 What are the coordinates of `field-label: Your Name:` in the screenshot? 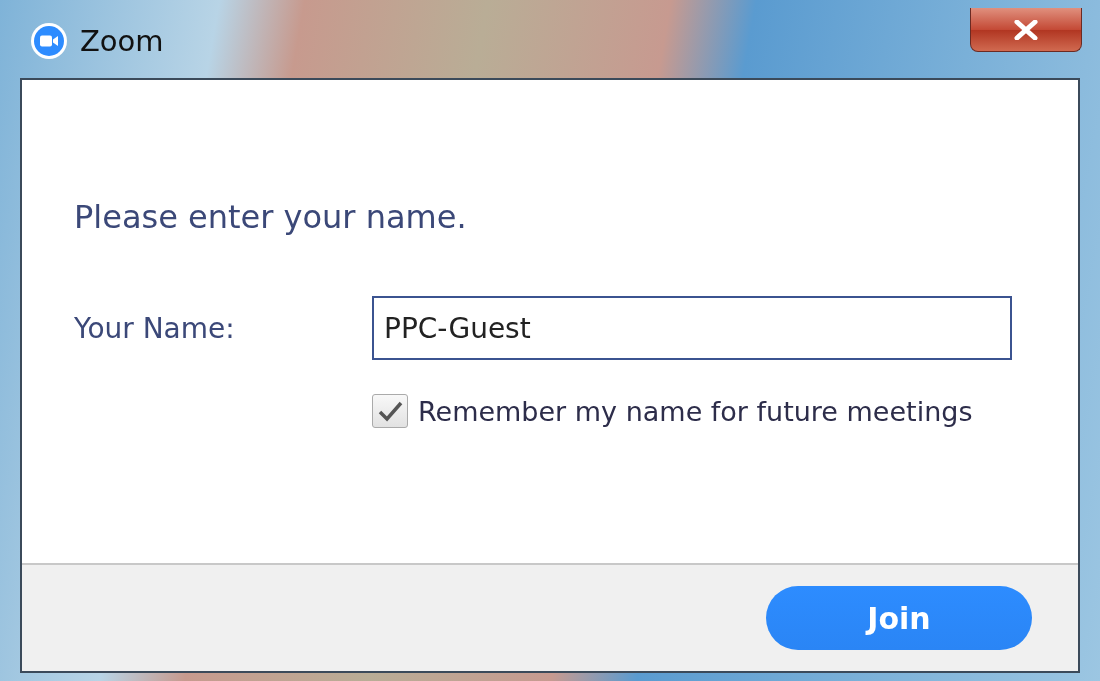 It's located at (155, 328).